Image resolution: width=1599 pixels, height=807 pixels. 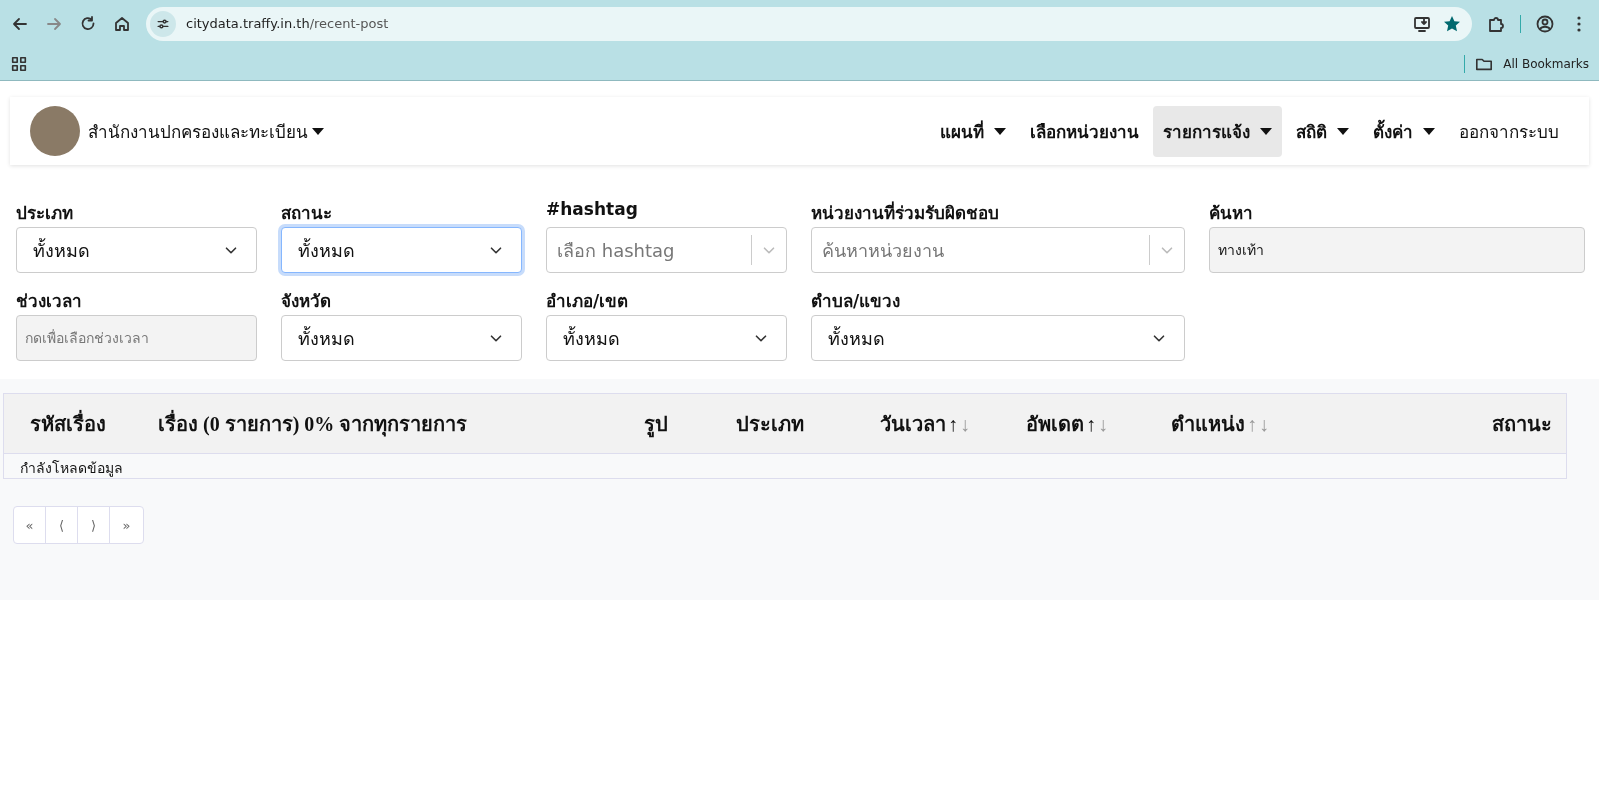 I want to click on combobox-field: ค้นหาหน่วยงาน, so click(x=998, y=250).